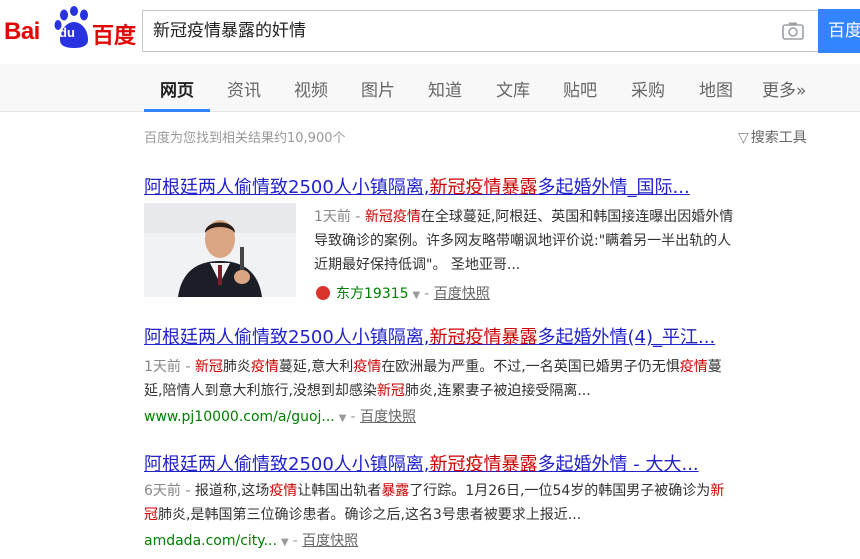 This screenshot has height=559, width=860. I want to click on snippet-highlight: 新冠疫情, so click(392, 217).